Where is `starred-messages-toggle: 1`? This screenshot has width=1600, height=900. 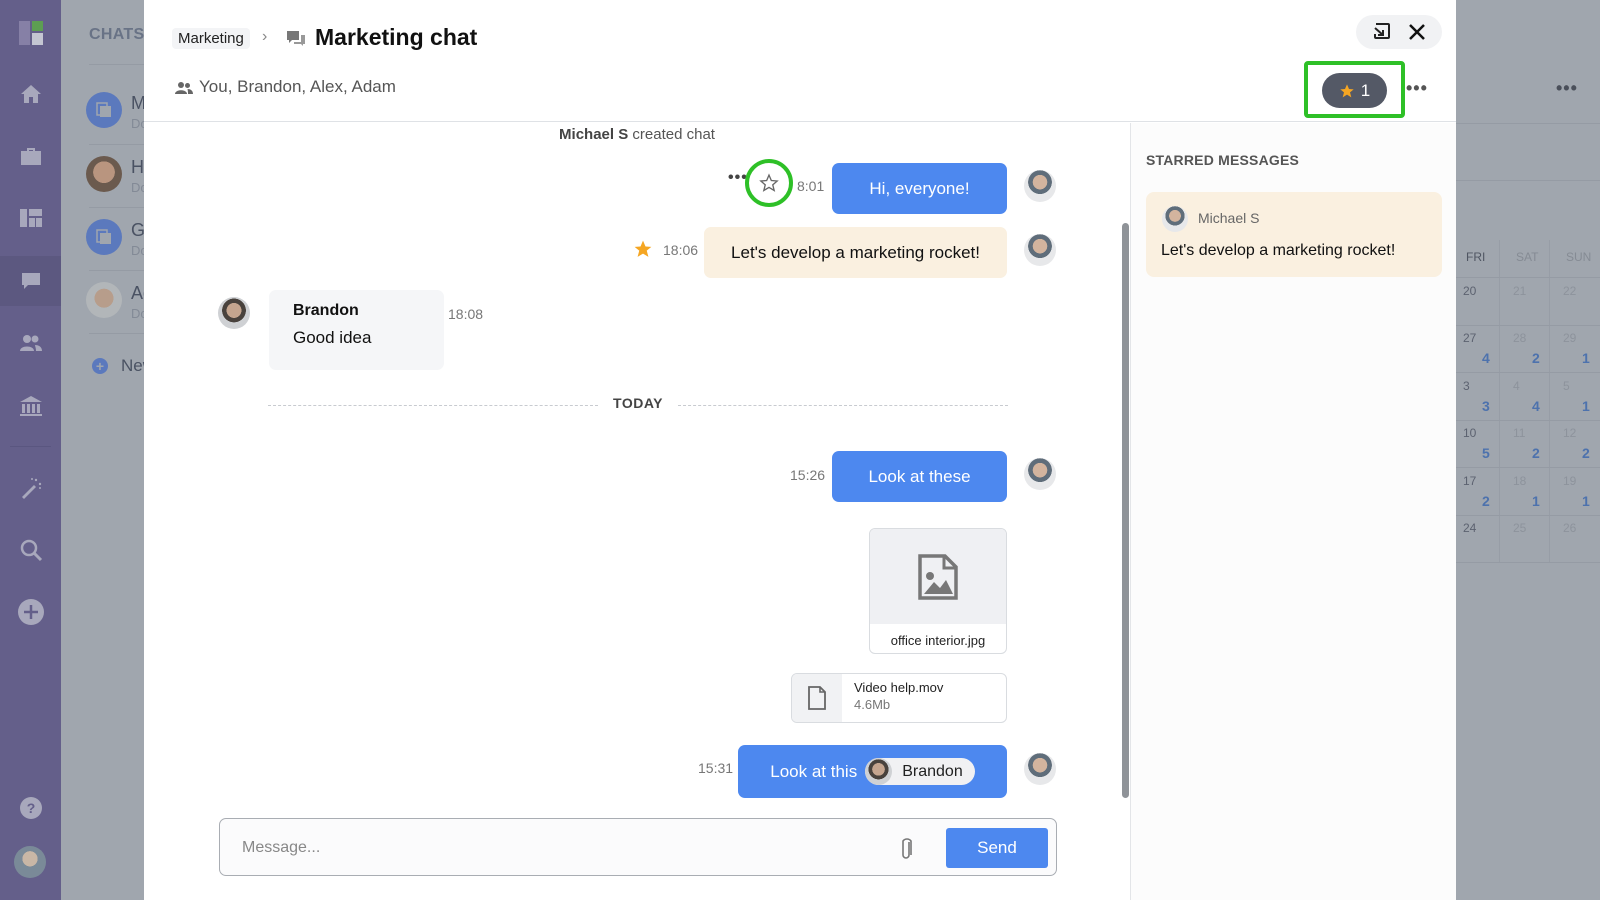
starred-messages-toggle: 1 is located at coordinates (1354, 90).